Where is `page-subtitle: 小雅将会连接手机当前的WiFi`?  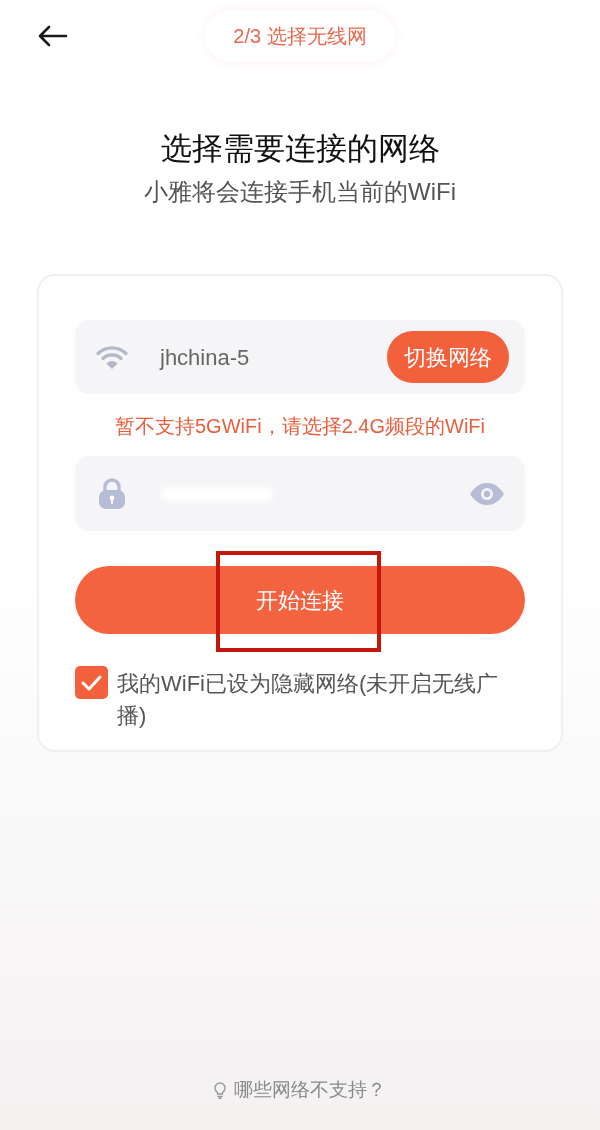
page-subtitle: 小雅将会连接手机当前的WiFi is located at coordinates (300, 192).